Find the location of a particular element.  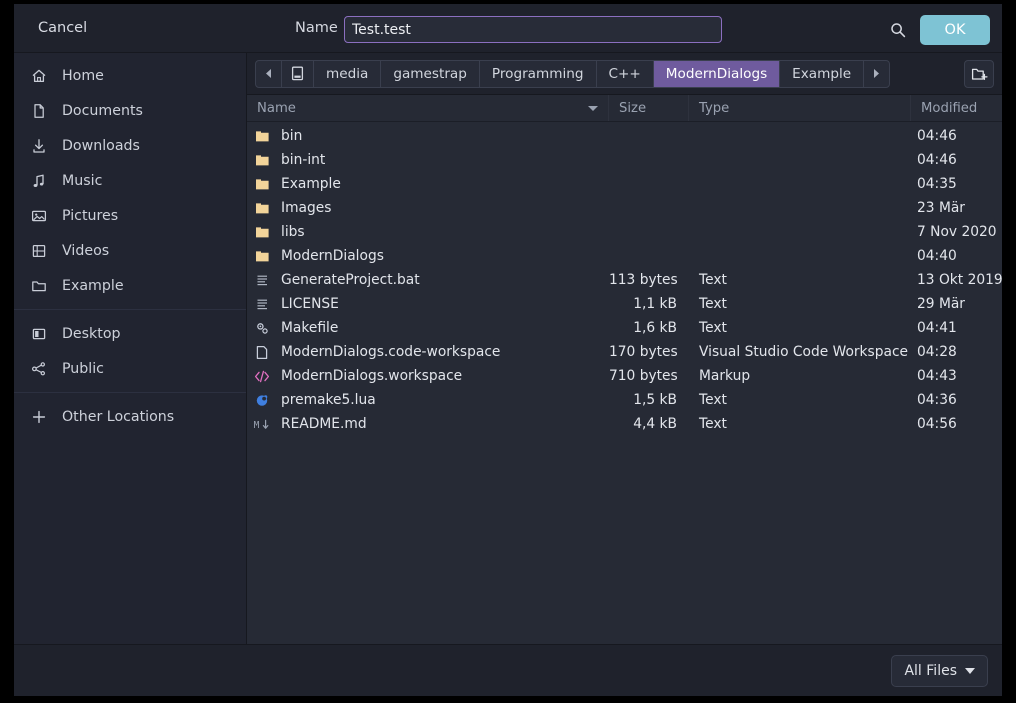

file-name-label: Example is located at coordinates (311, 184).